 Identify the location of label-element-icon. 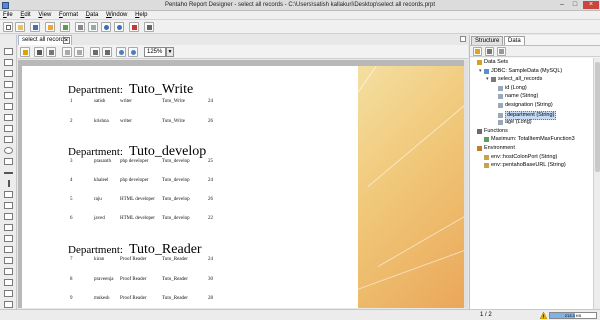
(8, 51).